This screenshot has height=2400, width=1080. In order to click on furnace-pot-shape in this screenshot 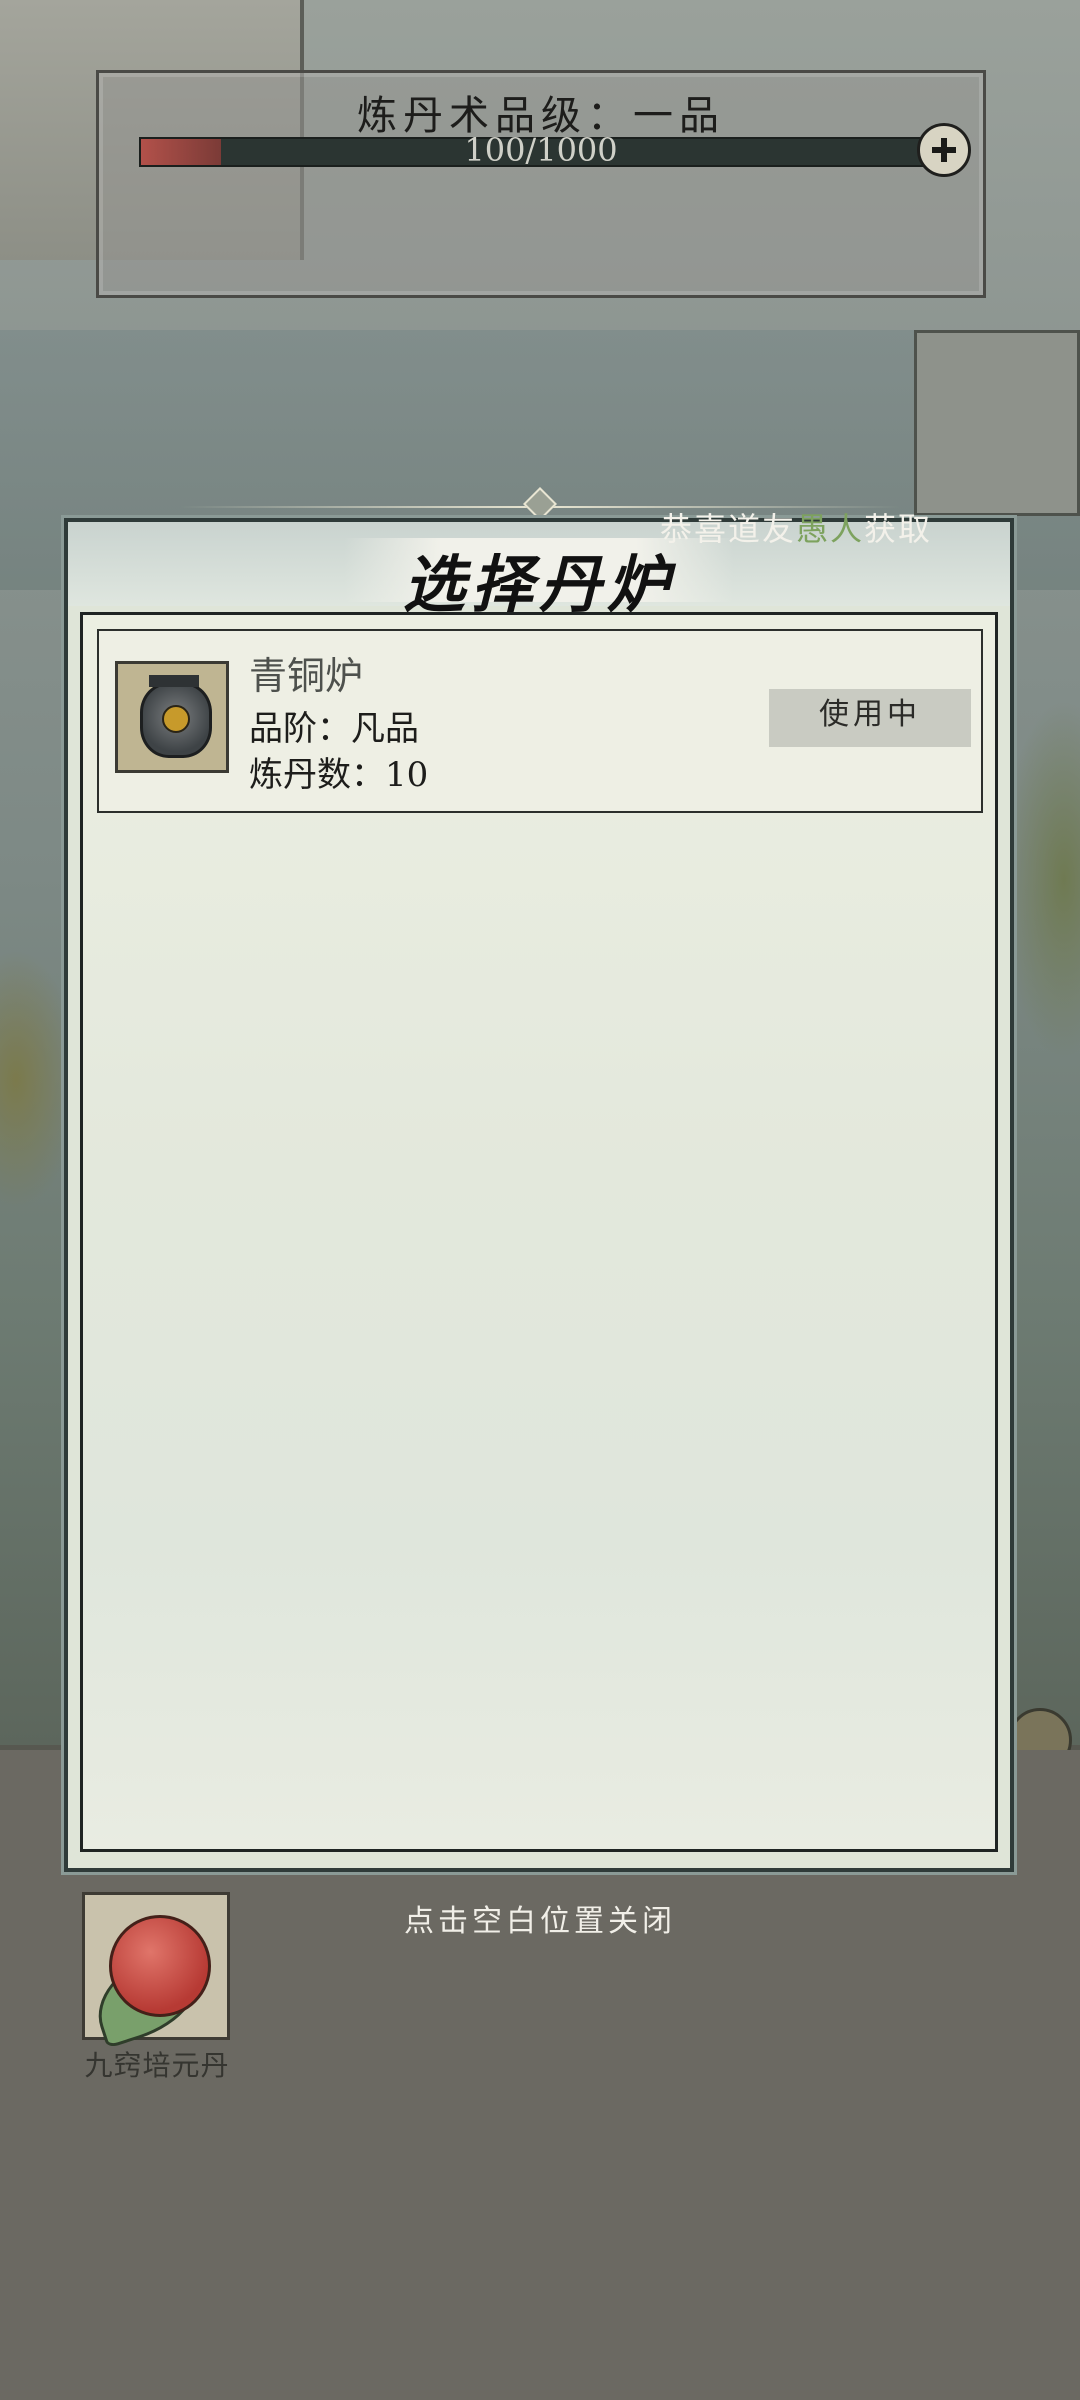, I will do `click(176, 716)`.